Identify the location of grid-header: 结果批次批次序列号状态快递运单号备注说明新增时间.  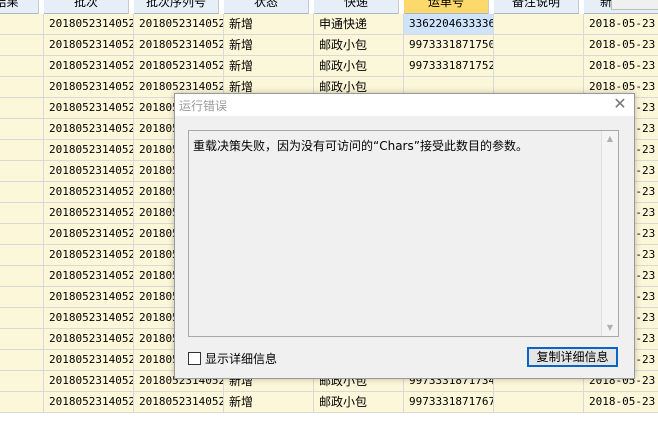
(329, 7).